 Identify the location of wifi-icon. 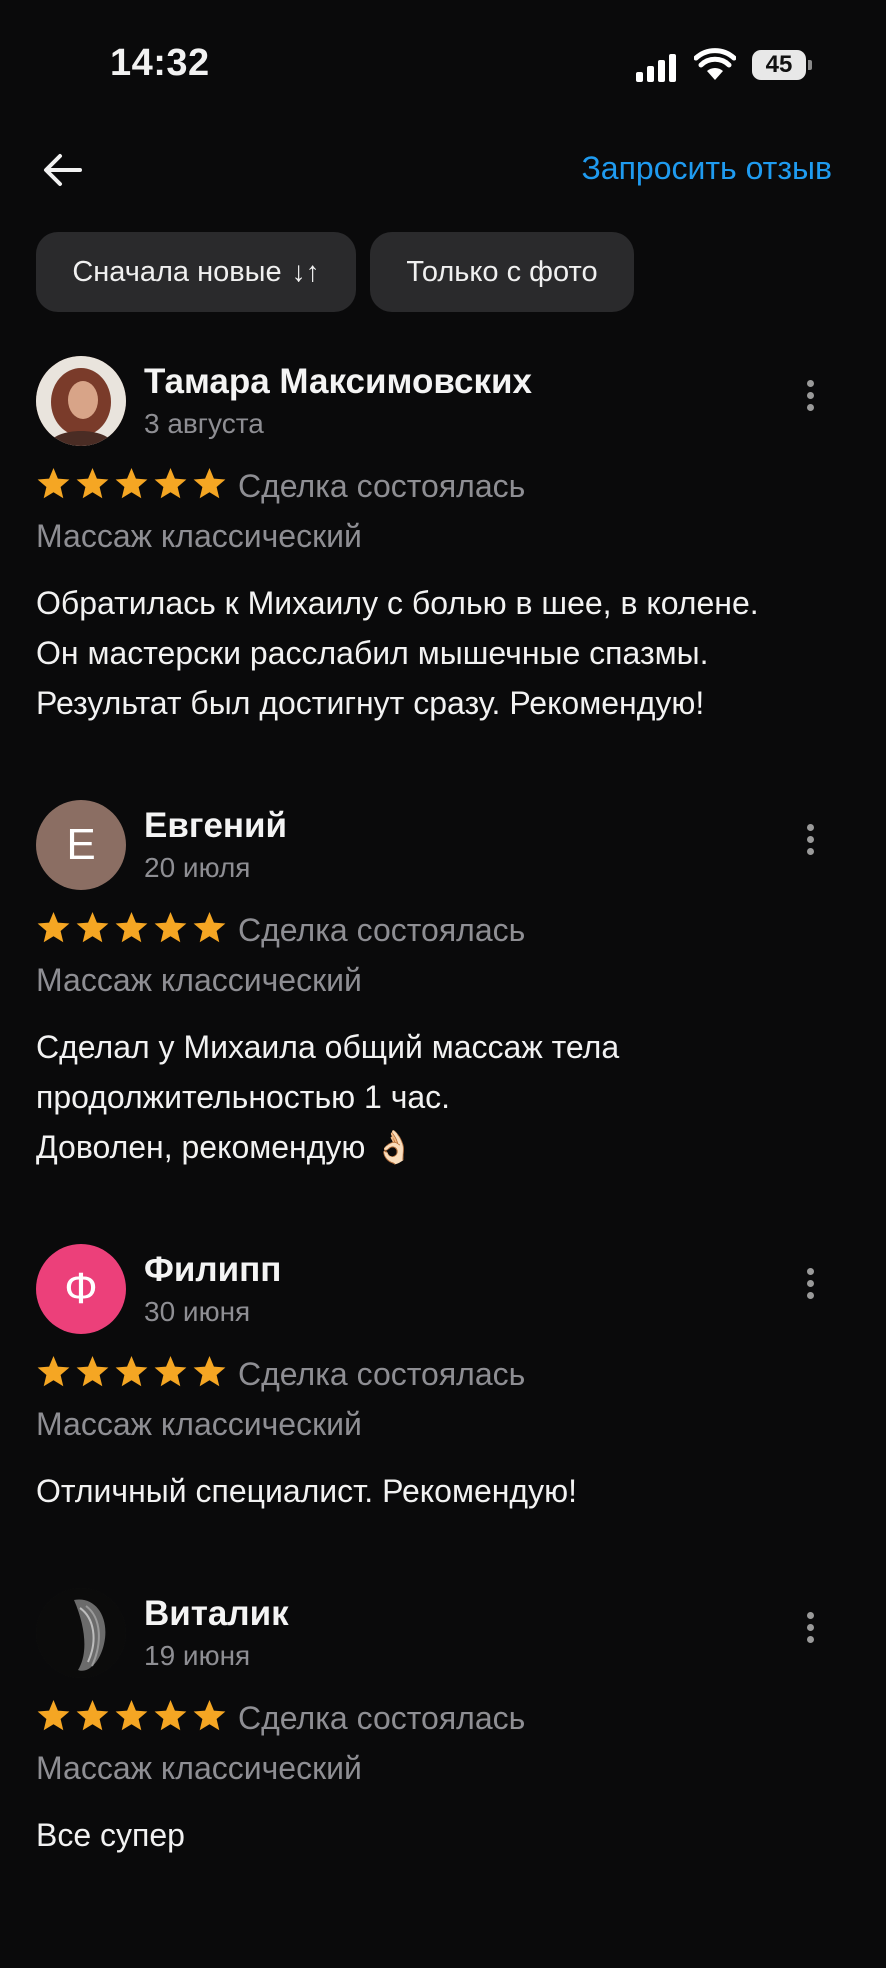
(715, 64).